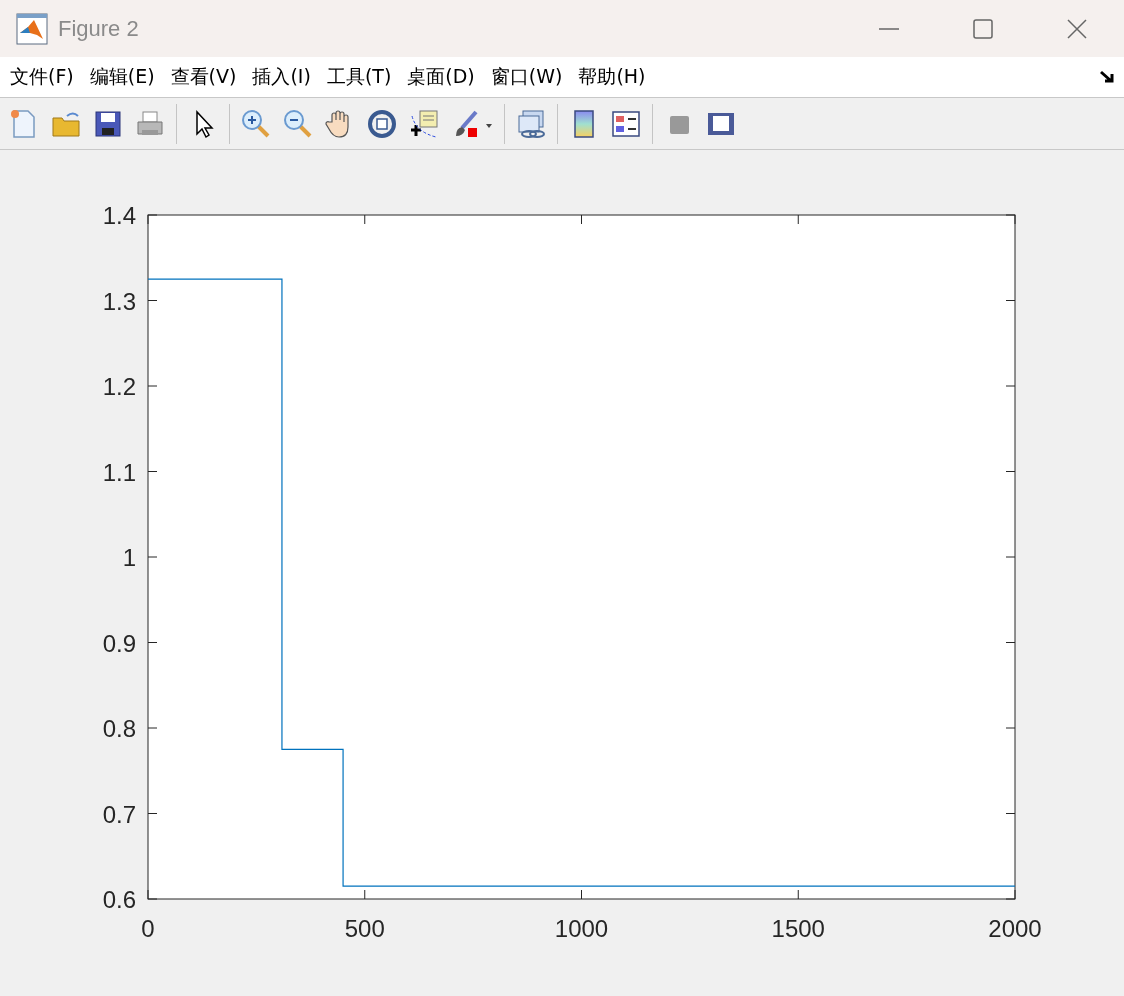 This screenshot has width=1124, height=996. Describe the element at coordinates (32, 28) in the screenshot. I see `app-logo-icon` at that location.